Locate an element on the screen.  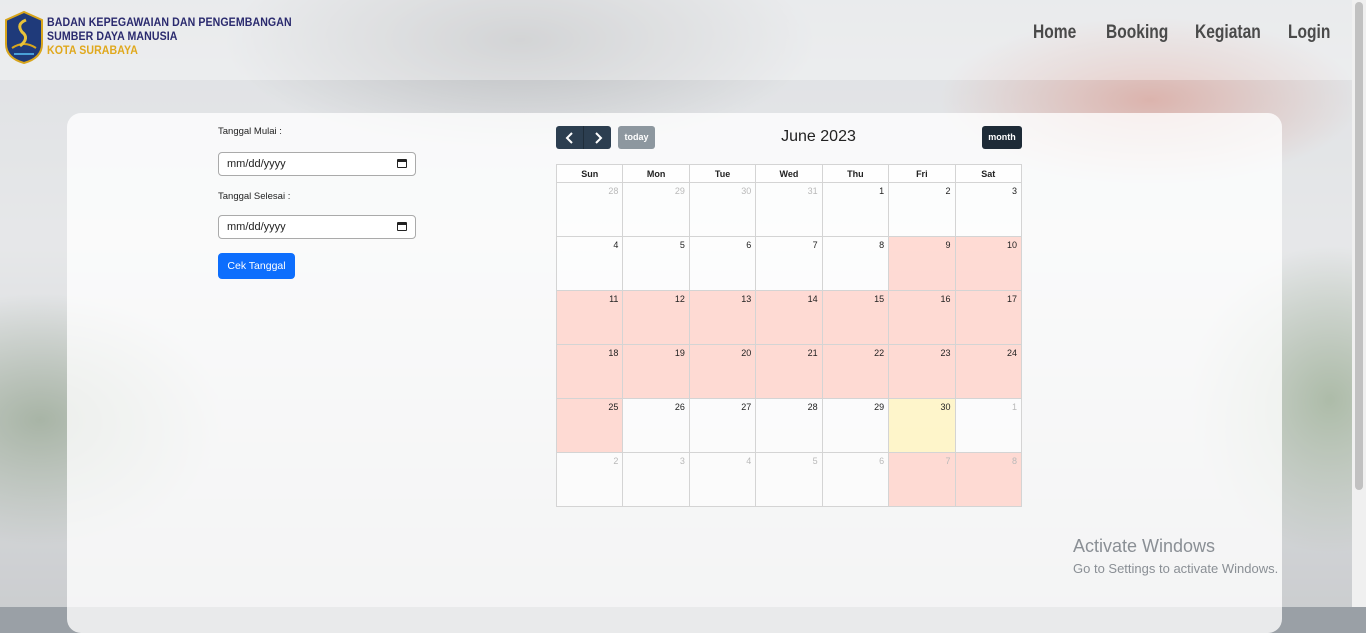
day-cell: 18 is located at coordinates (589, 371).